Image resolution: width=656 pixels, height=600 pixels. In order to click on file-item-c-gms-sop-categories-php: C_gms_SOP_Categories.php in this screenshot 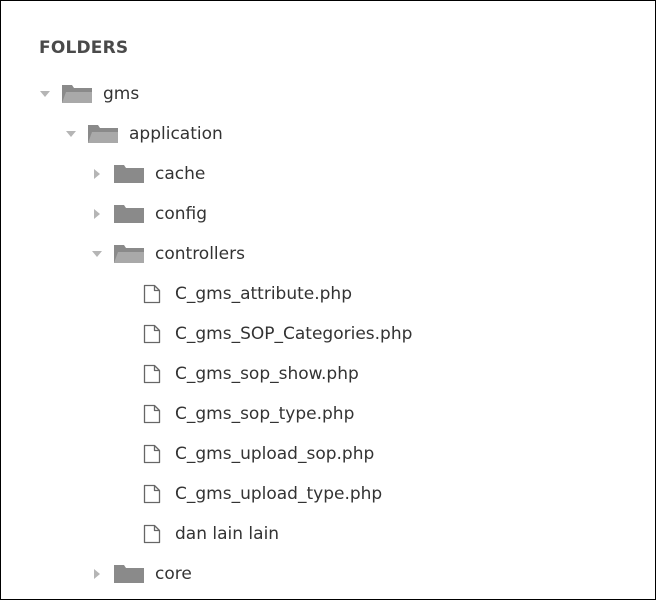, I will do `click(328, 334)`.